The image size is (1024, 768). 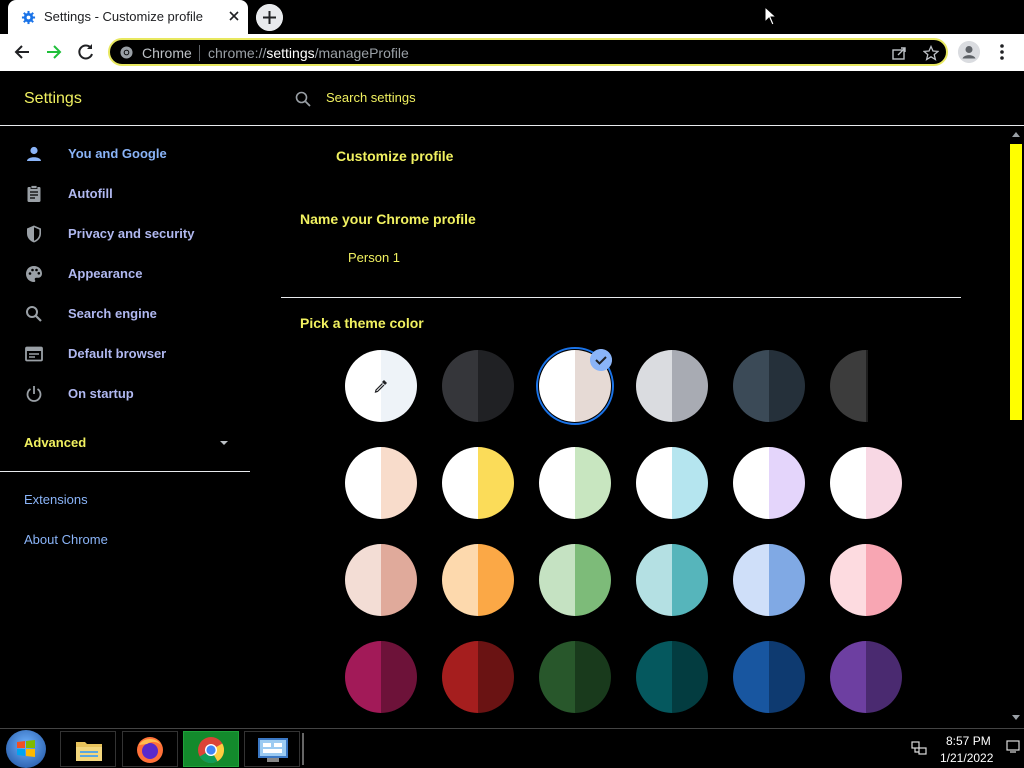 What do you see at coordinates (34, 234) in the screenshot?
I see `shield-icon` at bounding box center [34, 234].